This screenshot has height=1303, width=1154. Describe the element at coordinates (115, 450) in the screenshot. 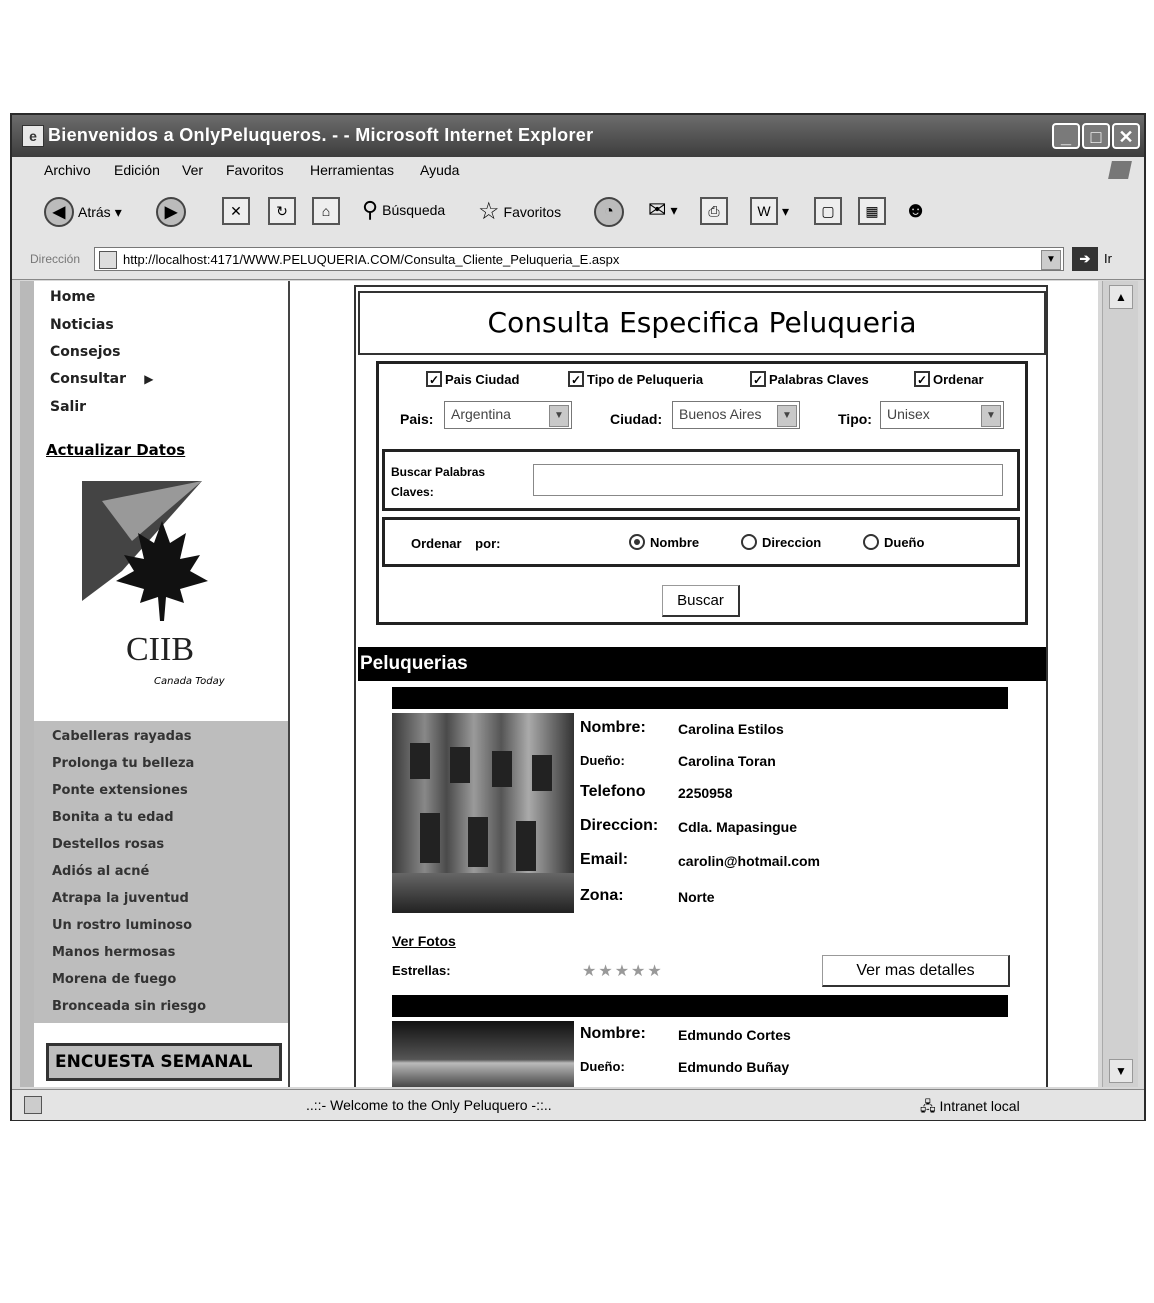

I see `update-data-link: Actualizar Datos` at that location.